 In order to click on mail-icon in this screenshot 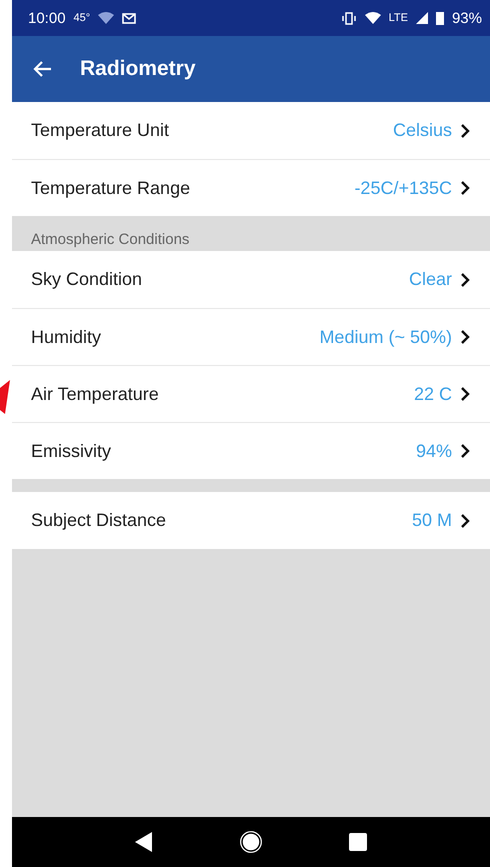, I will do `click(129, 18)`.